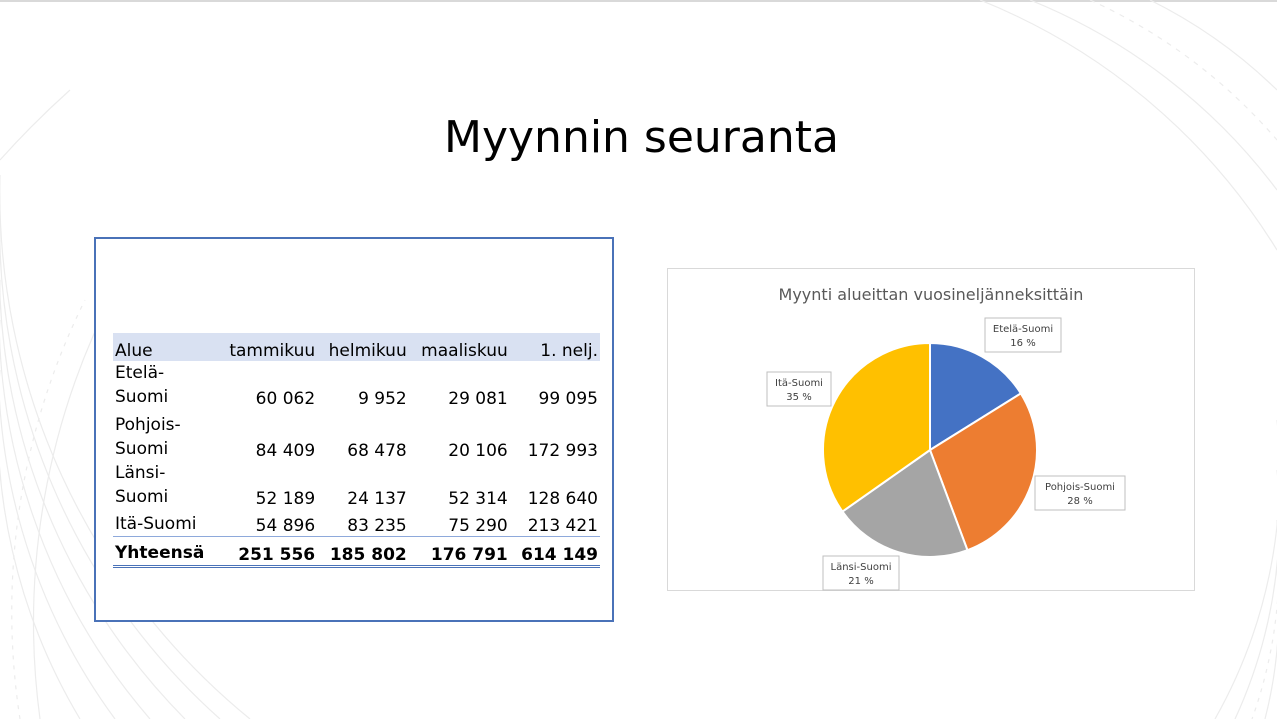 Image resolution: width=1277 pixels, height=719 pixels. What do you see at coordinates (285, 451) in the screenshot?
I see `value-cell: 84 409` at bounding box center [285, 451].